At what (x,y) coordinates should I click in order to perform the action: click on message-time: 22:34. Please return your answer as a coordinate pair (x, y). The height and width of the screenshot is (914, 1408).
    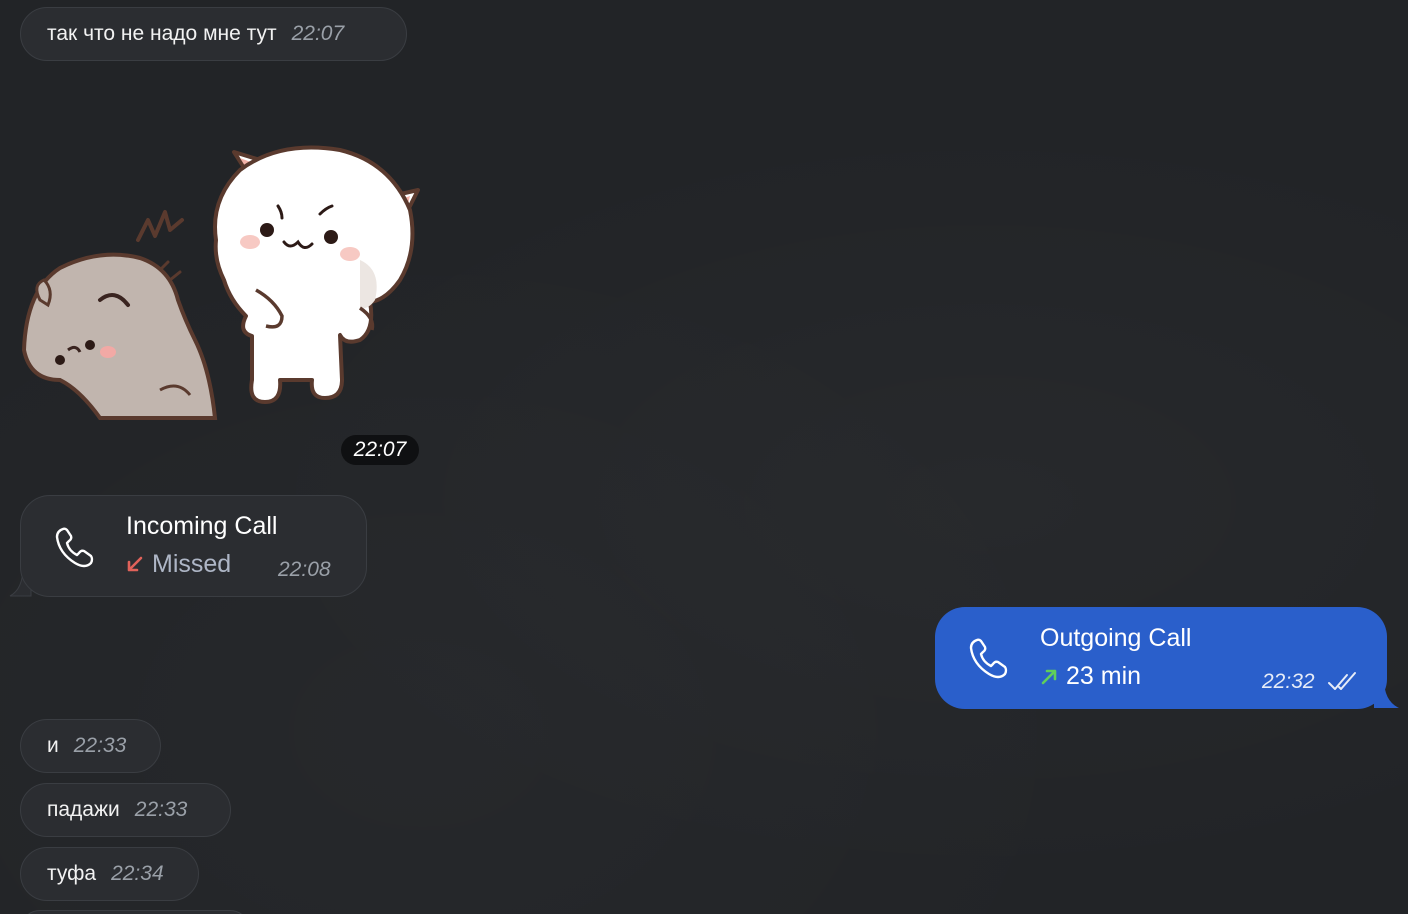
    Looking at the image, I should click on (137, 873).